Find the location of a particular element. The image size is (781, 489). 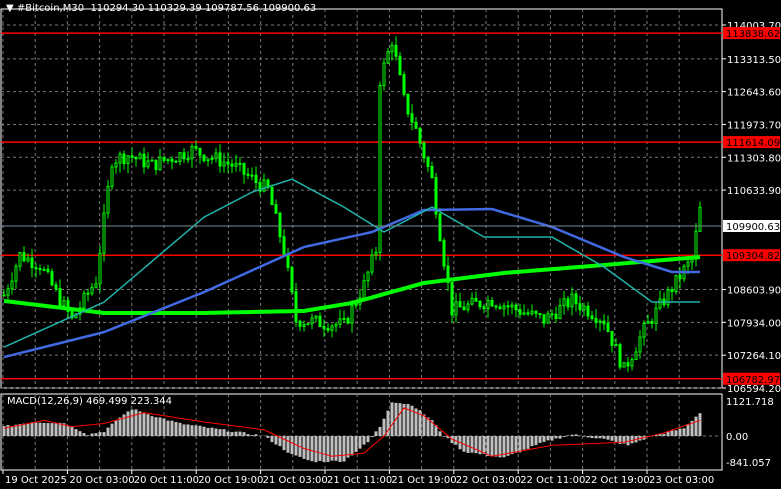

macd-label: MACD(12,26,9) 469.499 223.344 is located at coordinates (90, 401).